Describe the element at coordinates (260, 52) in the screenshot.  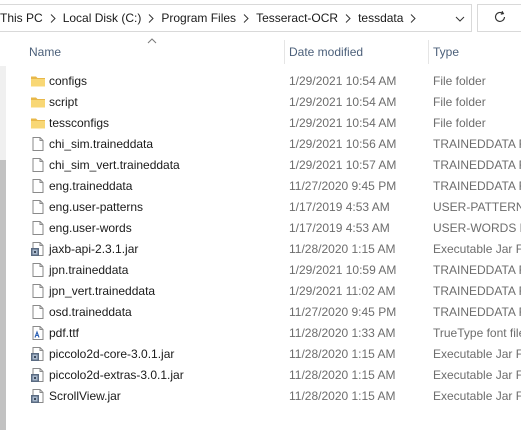
I see `column-header-row: Name Date modified Type` at that location.